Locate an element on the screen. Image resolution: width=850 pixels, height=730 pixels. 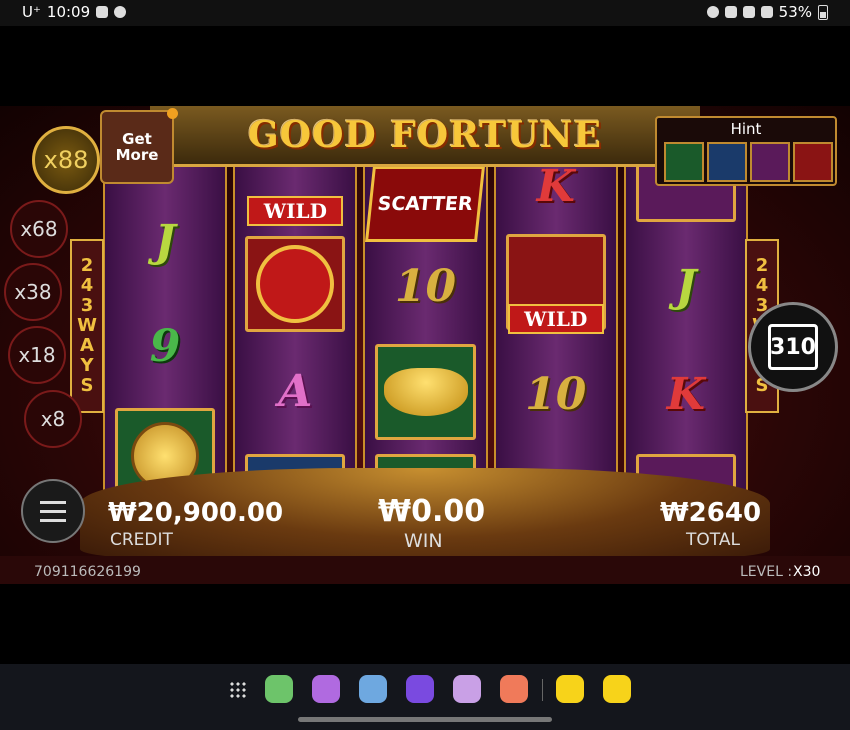
hint-title: Hint is located at coordinates (746, 129).